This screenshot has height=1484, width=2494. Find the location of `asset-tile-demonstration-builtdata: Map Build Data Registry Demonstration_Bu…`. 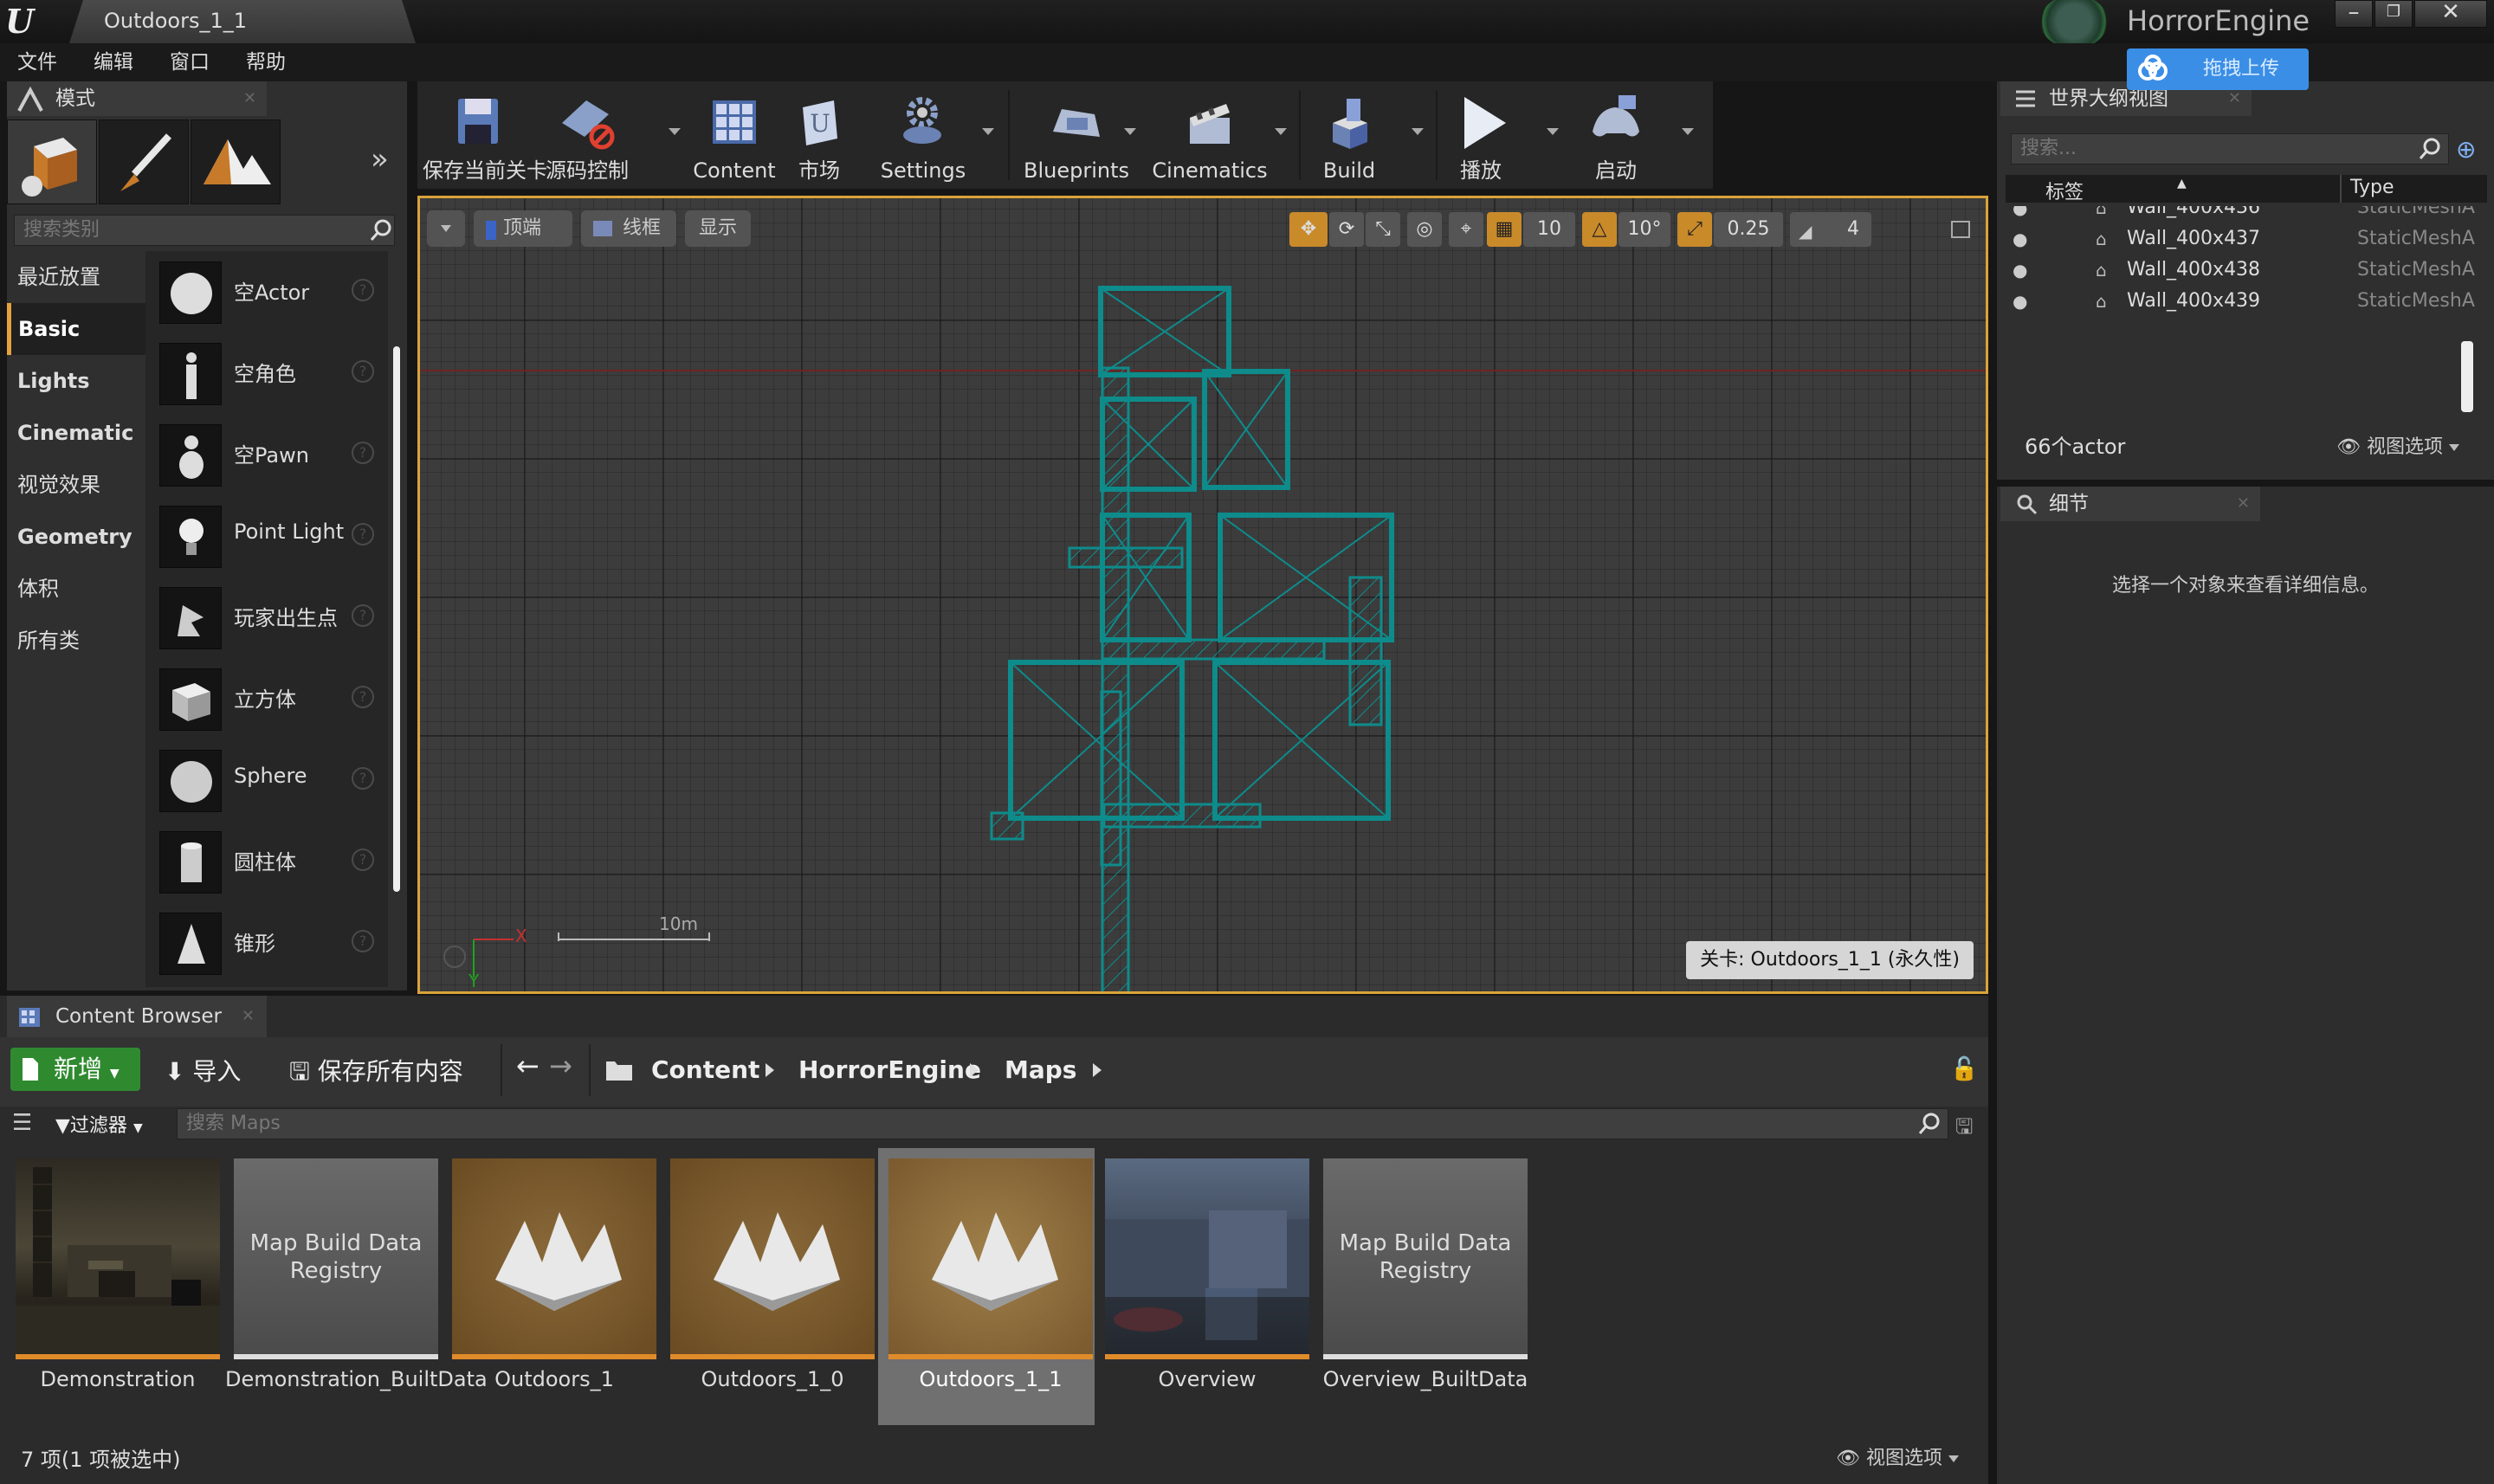

asset-tile-demonstration-builtdata: Map Build Data Registry Demonstration_Bu… is located at coordinates (356, 1274).